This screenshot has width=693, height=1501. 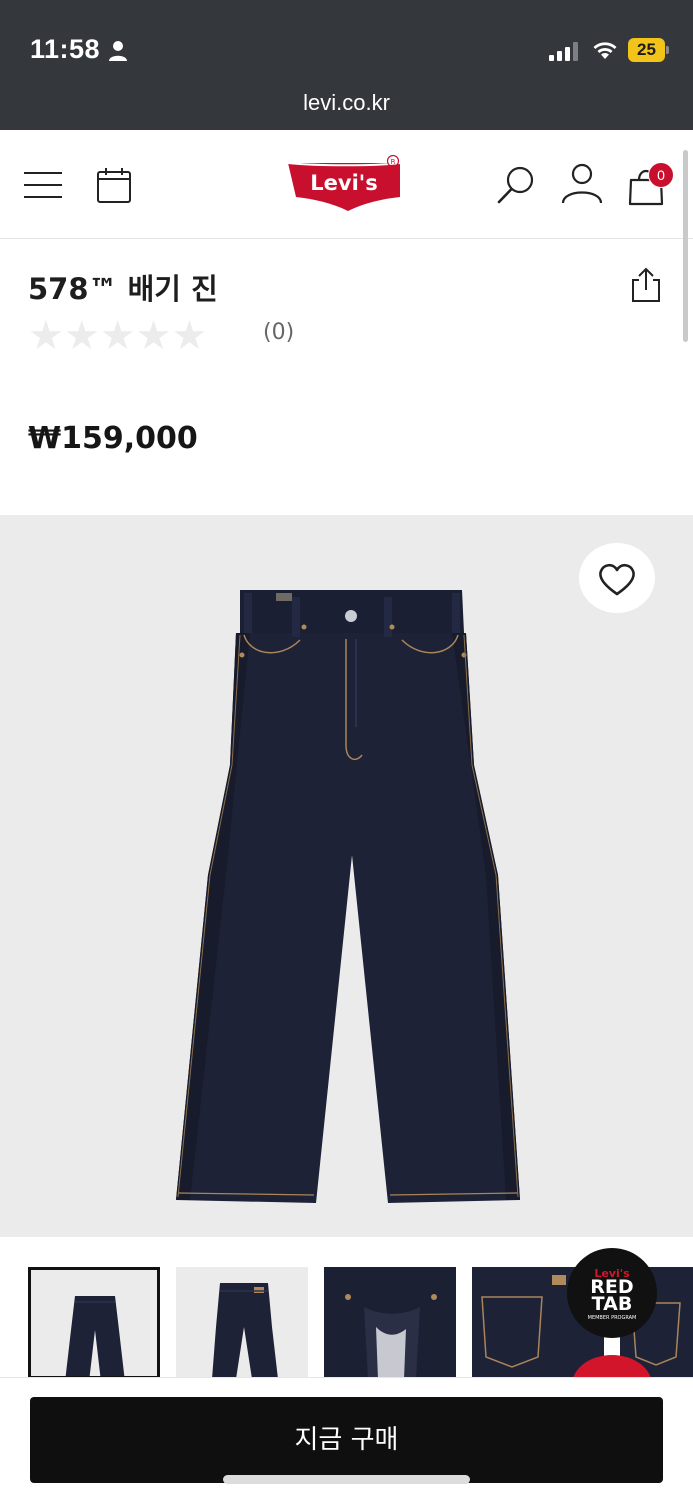 I want to click on wifi-icon, so click(x=605, y=50).